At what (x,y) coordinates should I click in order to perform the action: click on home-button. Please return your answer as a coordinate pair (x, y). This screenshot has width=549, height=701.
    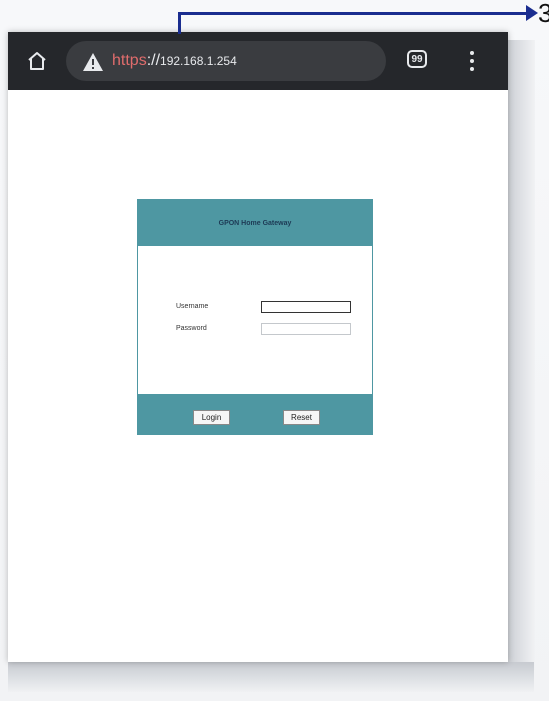
    Looking at the image, I should click on (37, 61).